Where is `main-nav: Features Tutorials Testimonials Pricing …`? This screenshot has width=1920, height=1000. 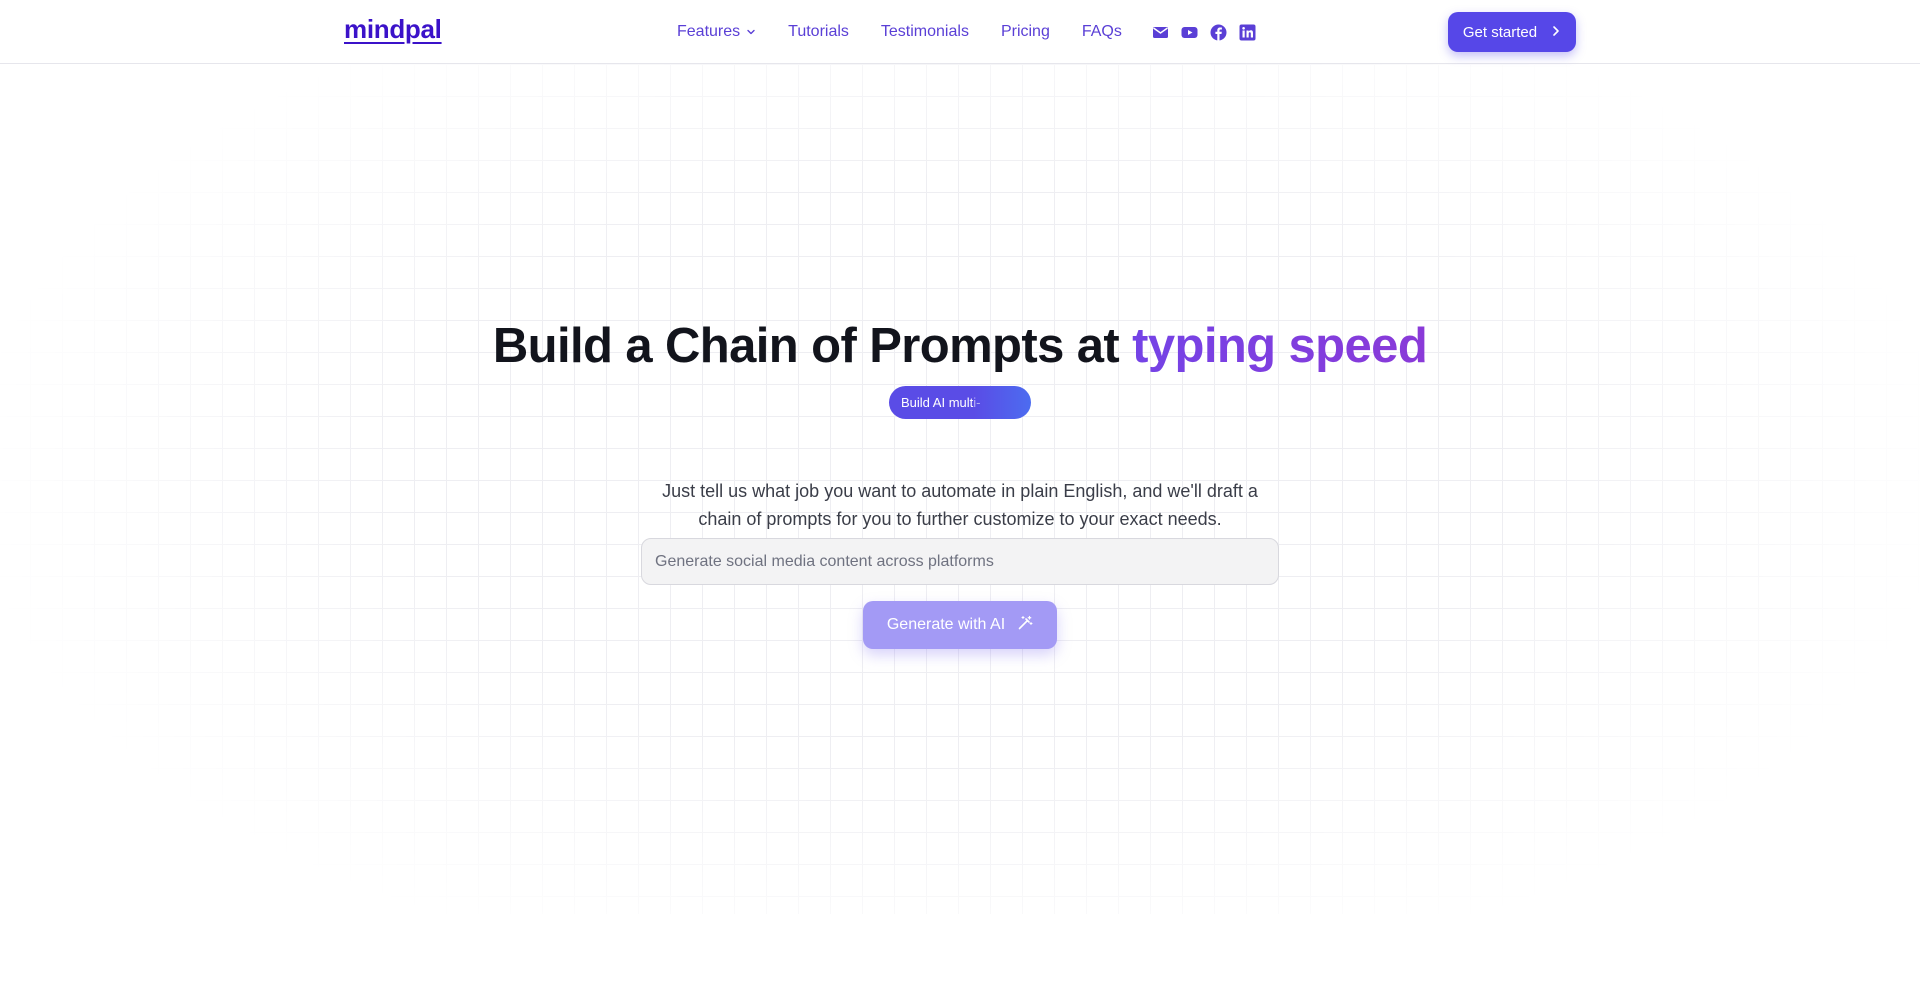
main-nav: Features Tutorials Testimonials Pricing … is located at coordinates (966, 32).